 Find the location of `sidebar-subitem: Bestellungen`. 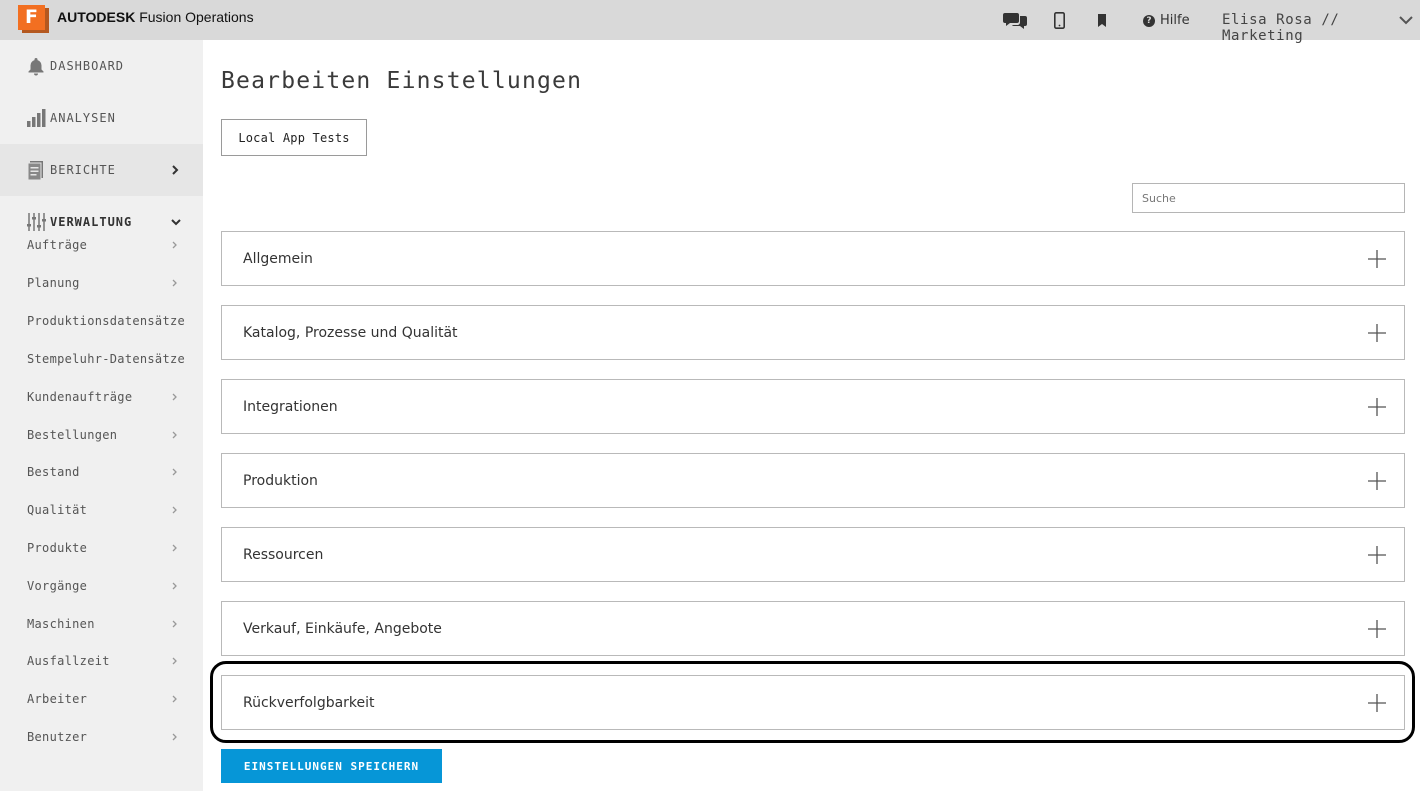

sidebar-subitem: Bestellungen is located at coordinates (101, 435).